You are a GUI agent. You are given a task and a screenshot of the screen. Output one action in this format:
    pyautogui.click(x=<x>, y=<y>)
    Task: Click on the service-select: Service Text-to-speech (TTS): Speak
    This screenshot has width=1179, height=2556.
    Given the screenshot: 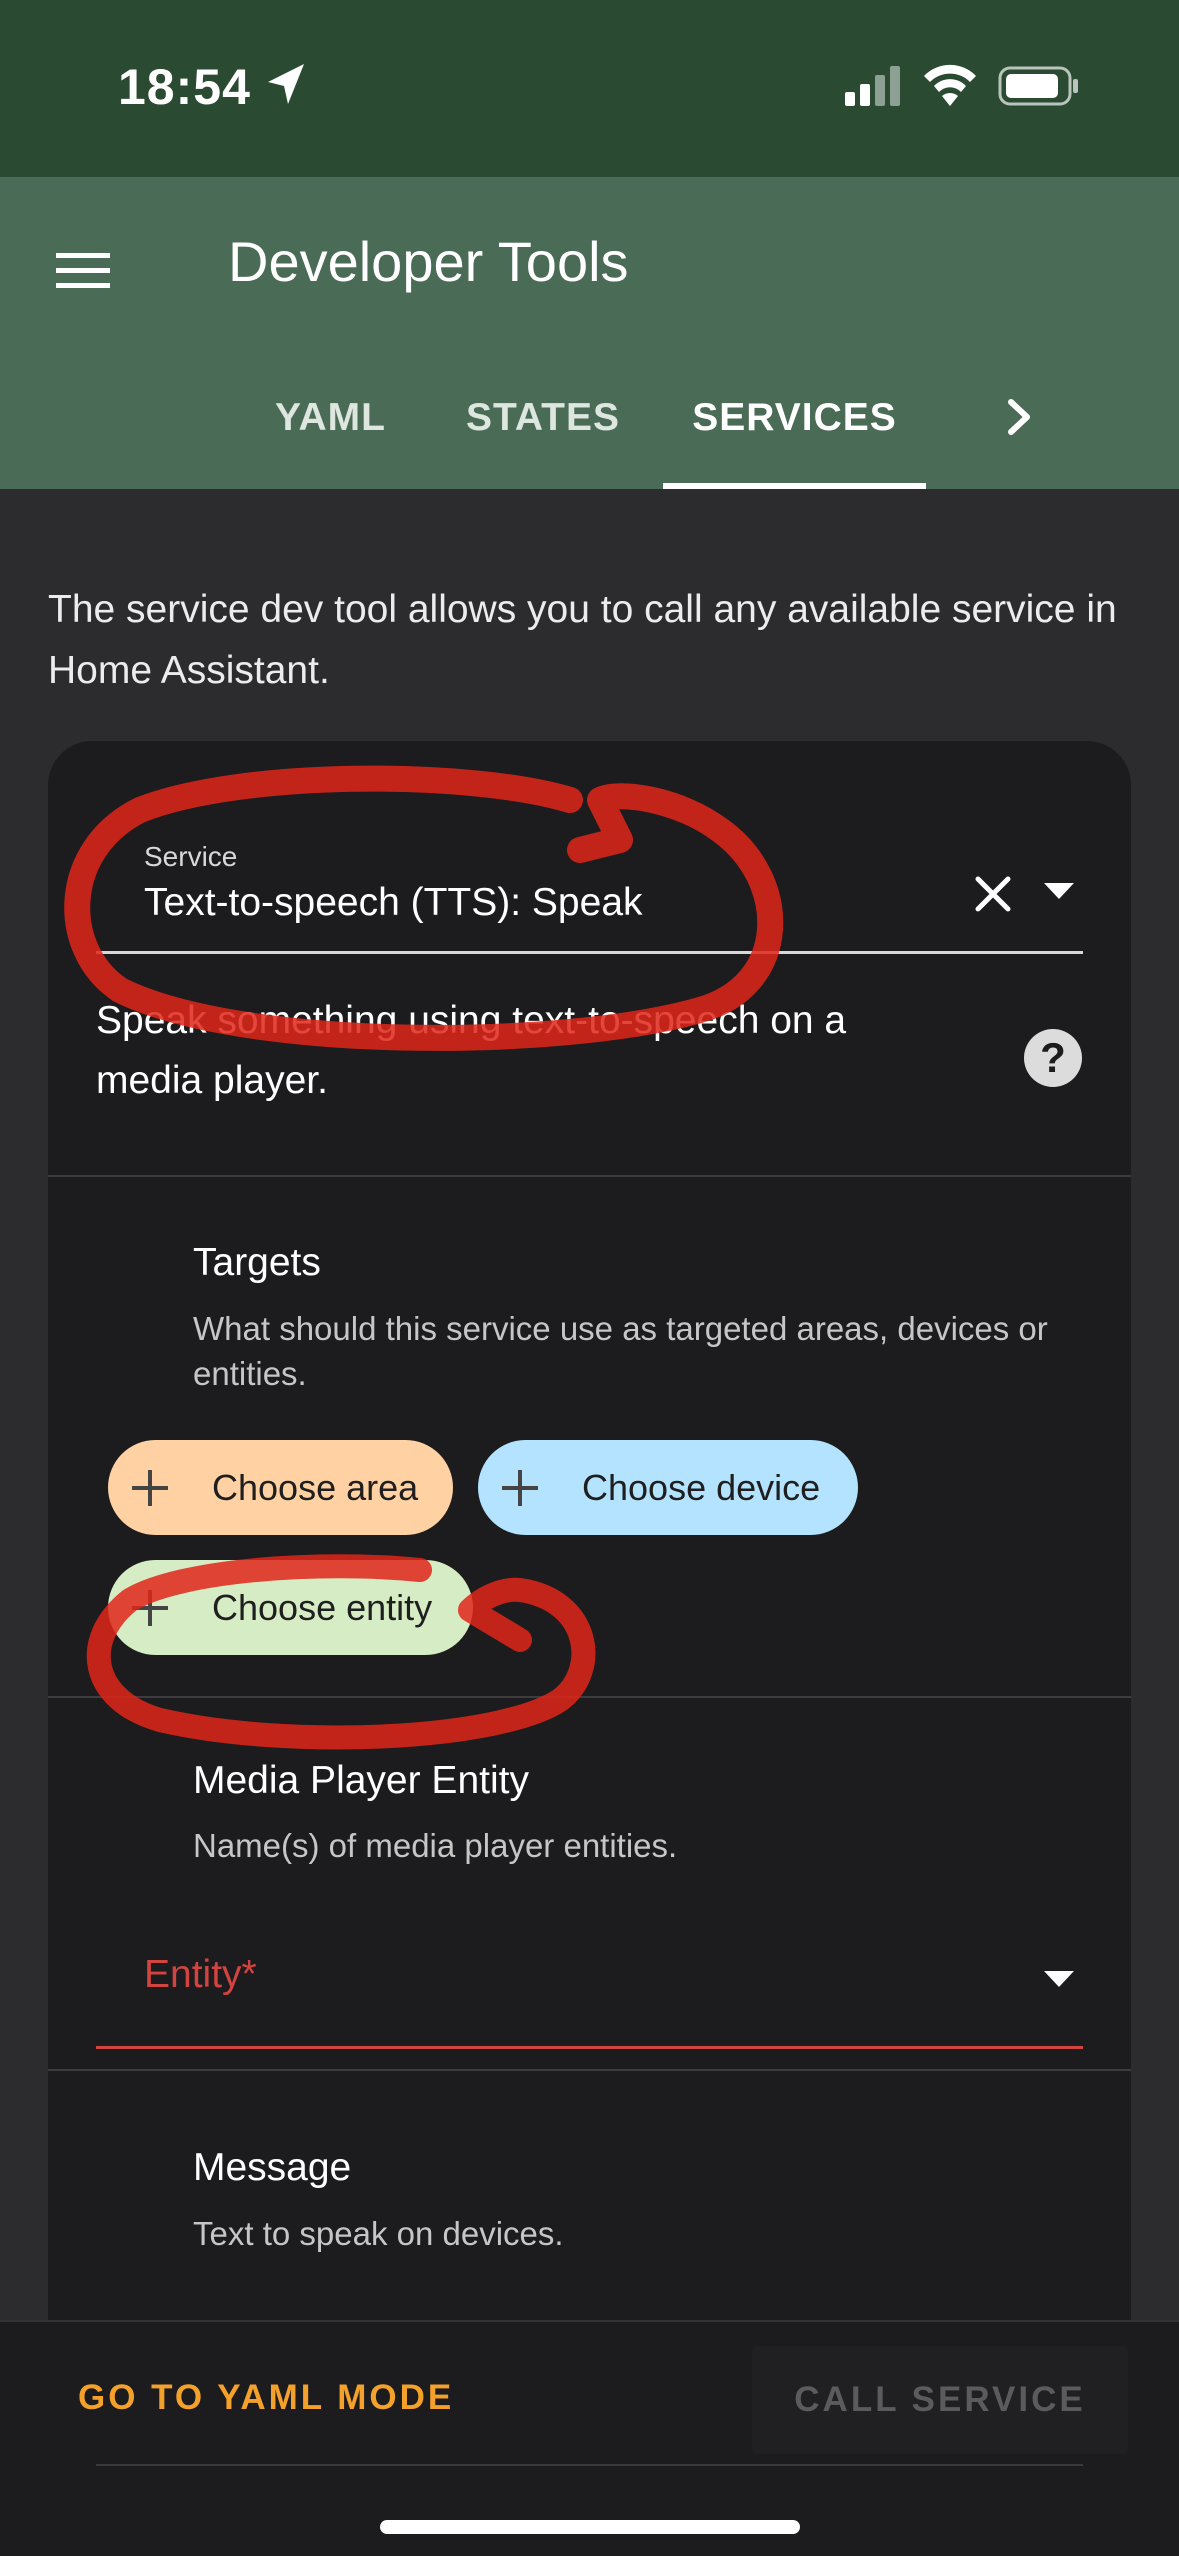 What is the action you would take?
    pyautogui.click(x=589, y=877)
    